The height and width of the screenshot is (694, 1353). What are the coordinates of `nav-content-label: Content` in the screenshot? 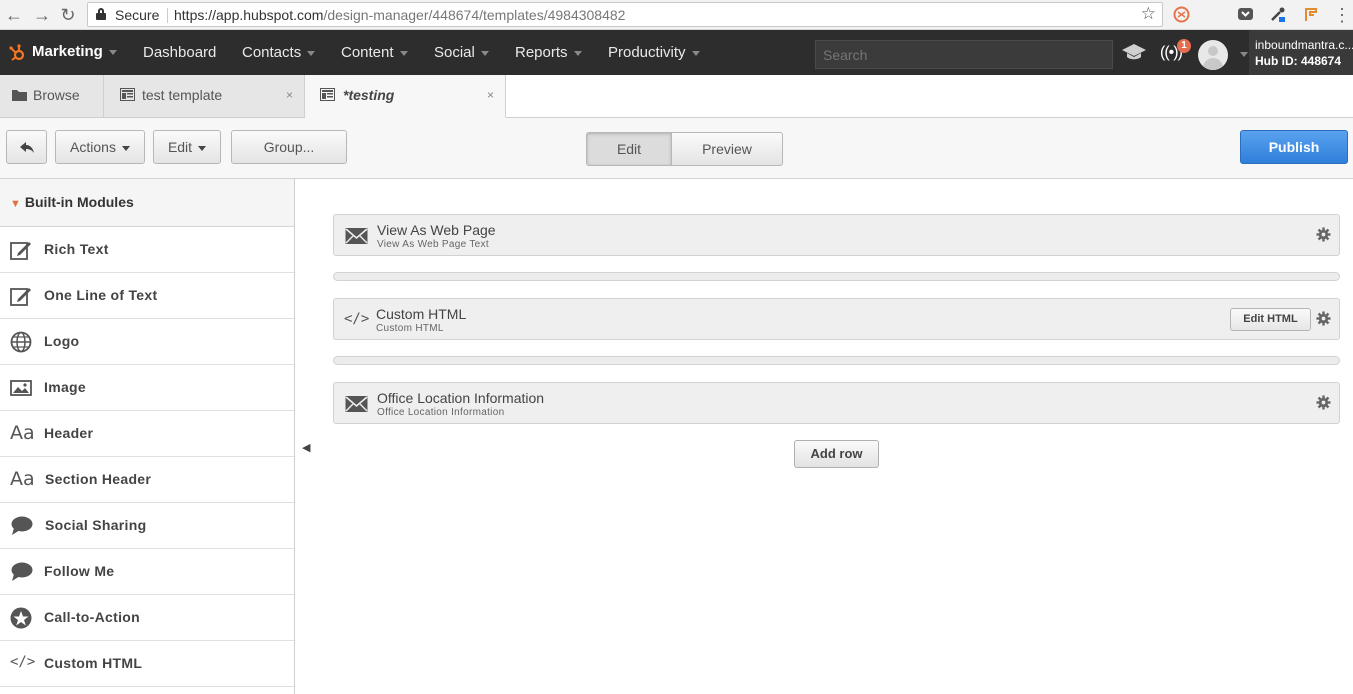 It's located at (367, 52).